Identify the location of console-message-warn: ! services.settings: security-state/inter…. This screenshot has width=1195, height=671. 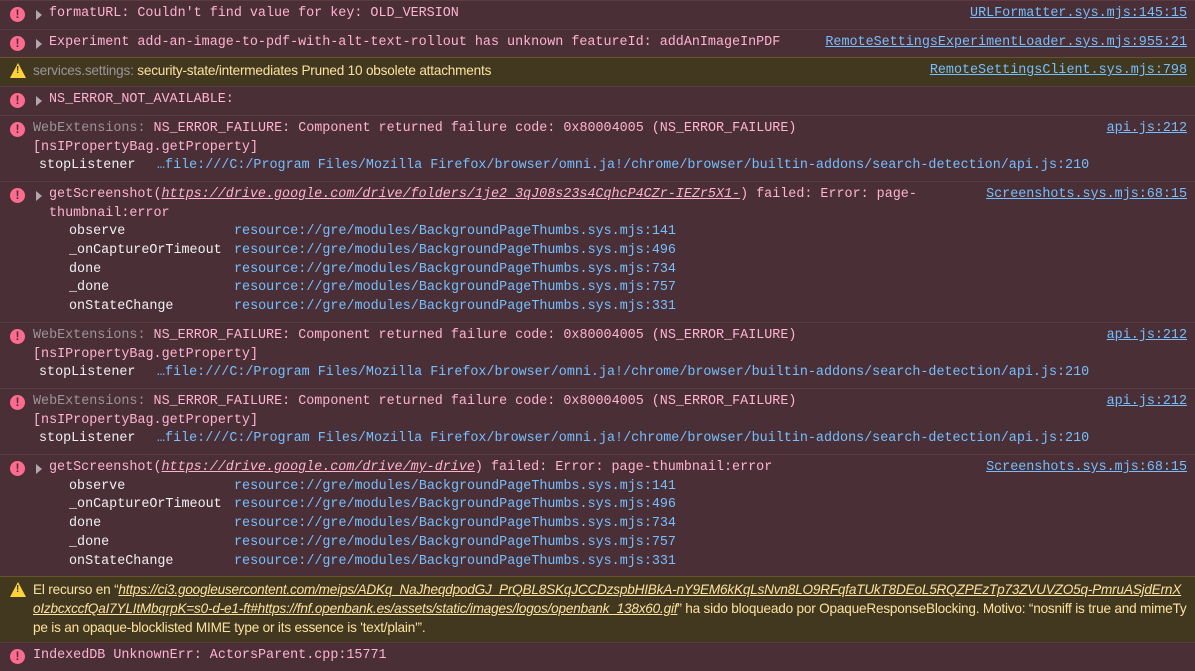
(597, 72).